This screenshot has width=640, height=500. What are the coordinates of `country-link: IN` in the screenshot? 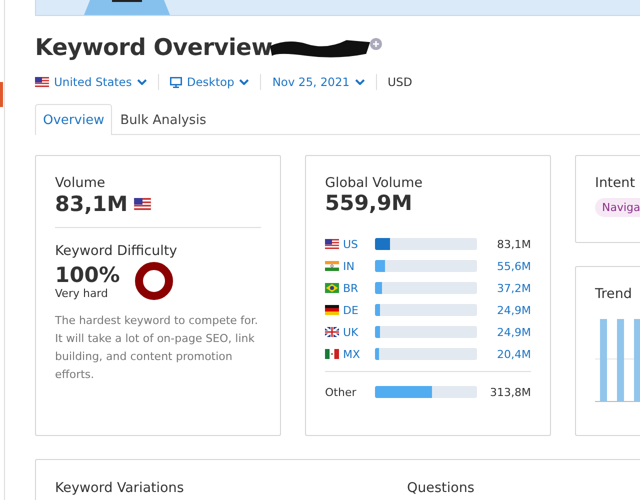 It's located at (348, 266).